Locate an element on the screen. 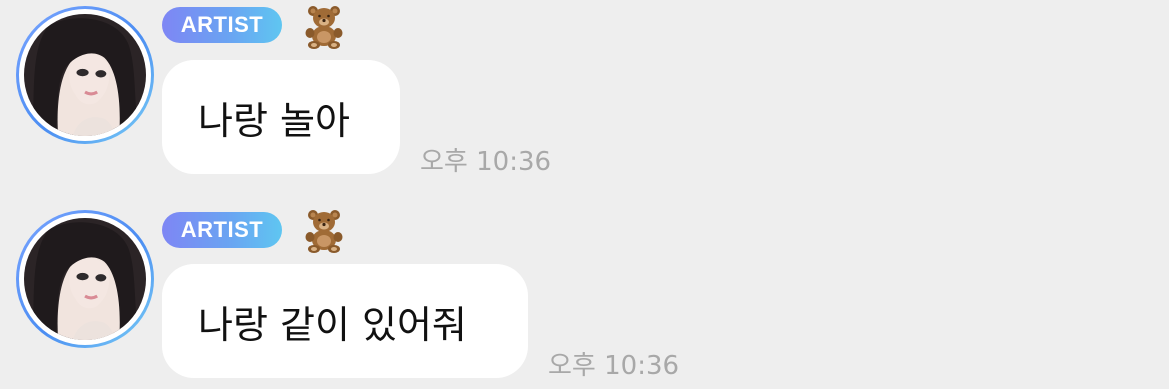 The image size is (1169, 389). message-text: 나랑 놀아 is located at coordinates (274, 120).